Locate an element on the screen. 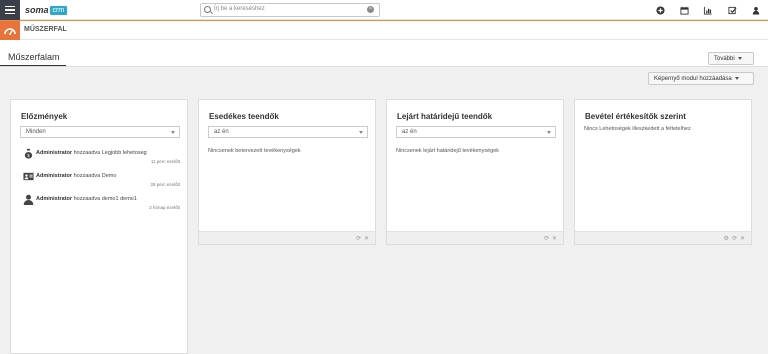 The image size is (768, 354). settings-icon: ⚙ is located at coordinates (726, 238).